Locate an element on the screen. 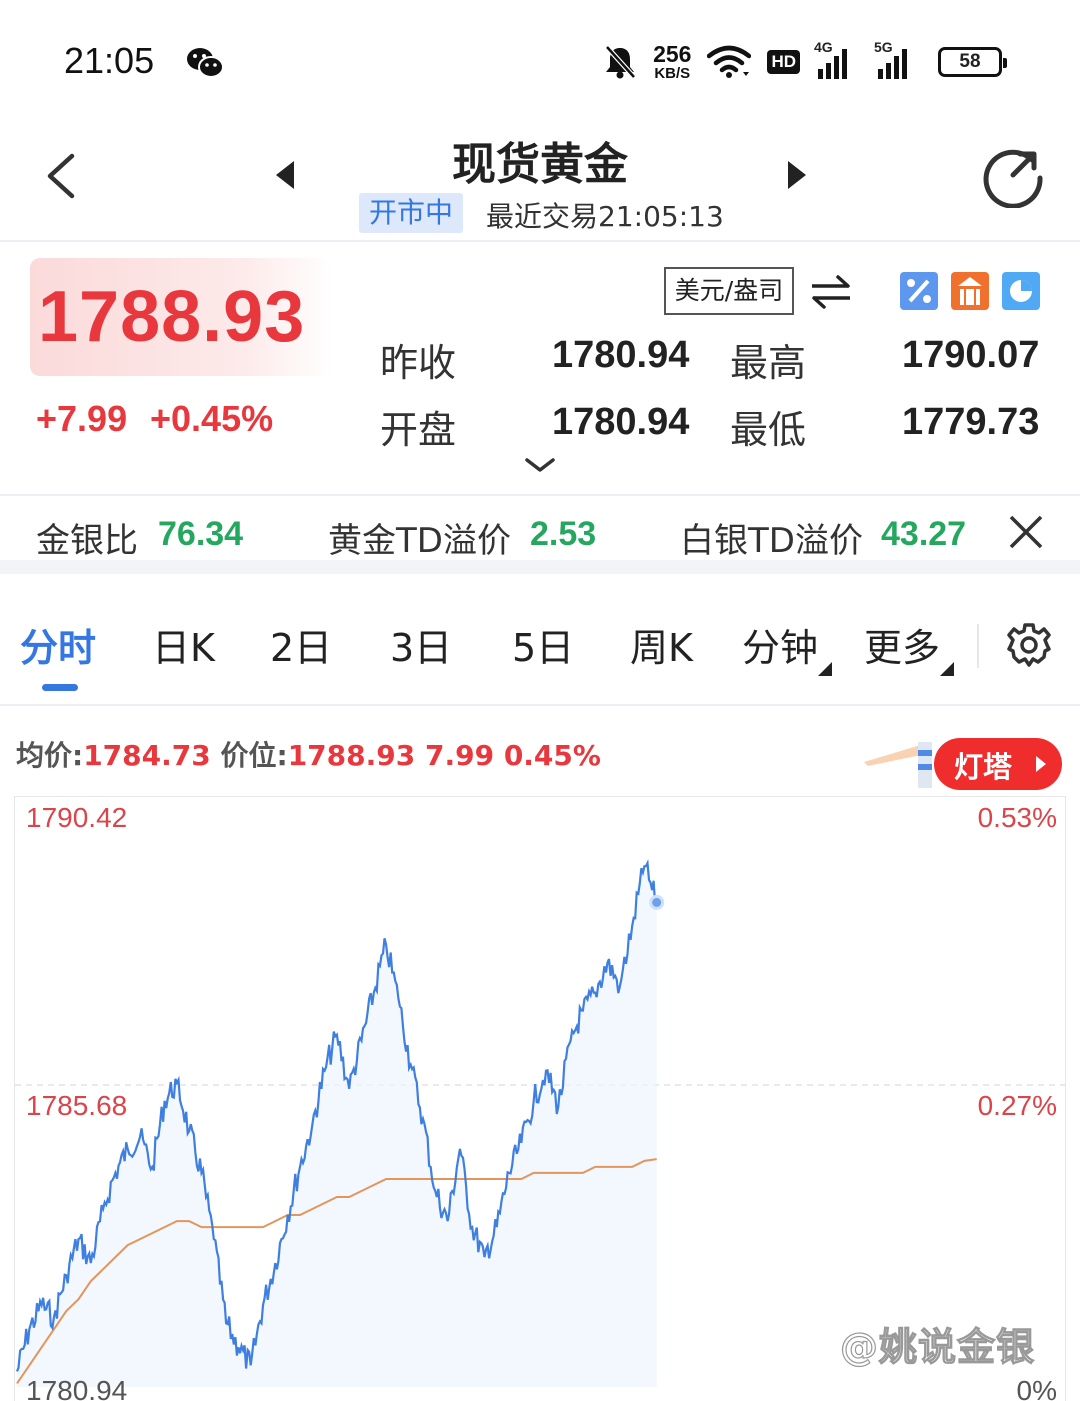  high-value: 1790.07 is located at coordinates (971, 355).